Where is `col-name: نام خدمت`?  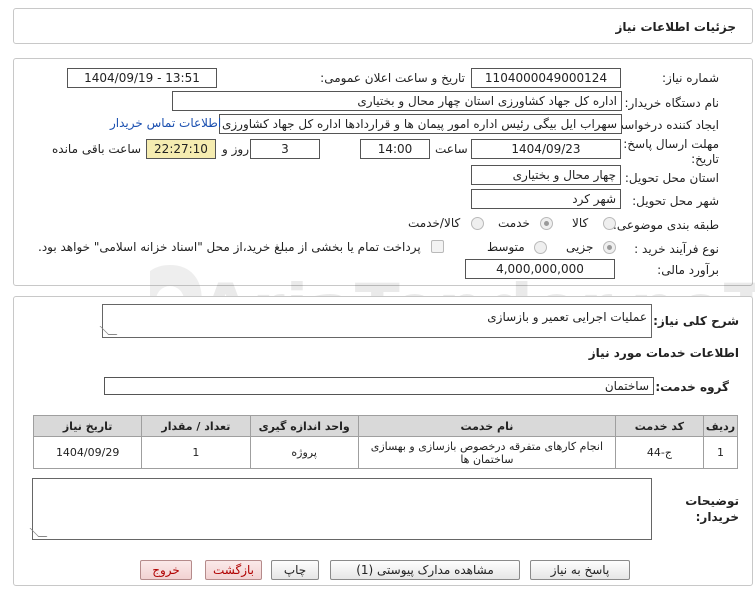
col-name: نام خدمت is located at coordinates (486, 426).